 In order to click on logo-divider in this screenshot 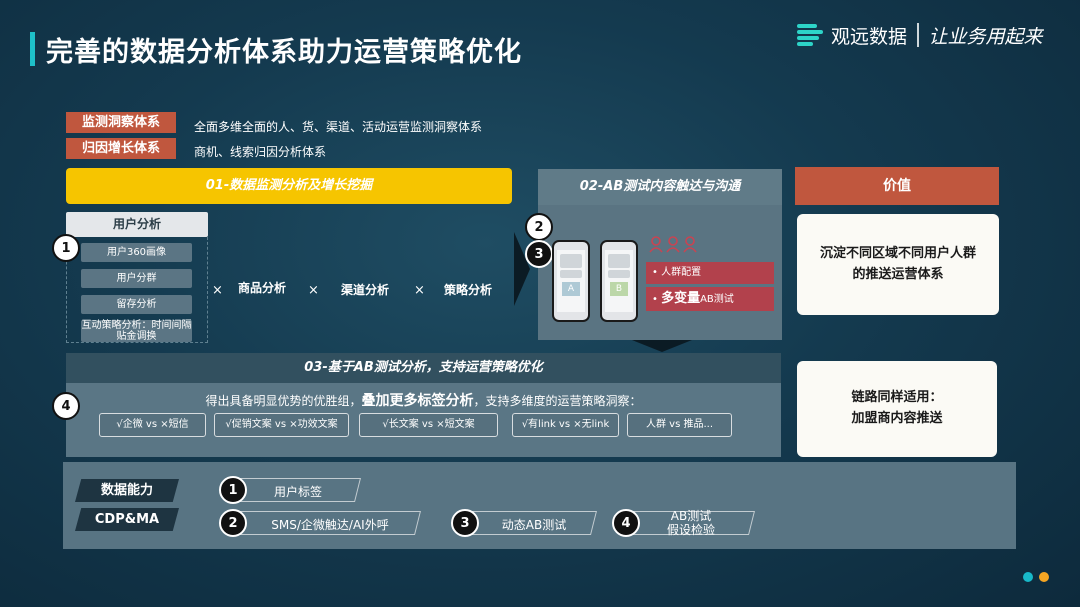, I will do `click(918, 35)`.